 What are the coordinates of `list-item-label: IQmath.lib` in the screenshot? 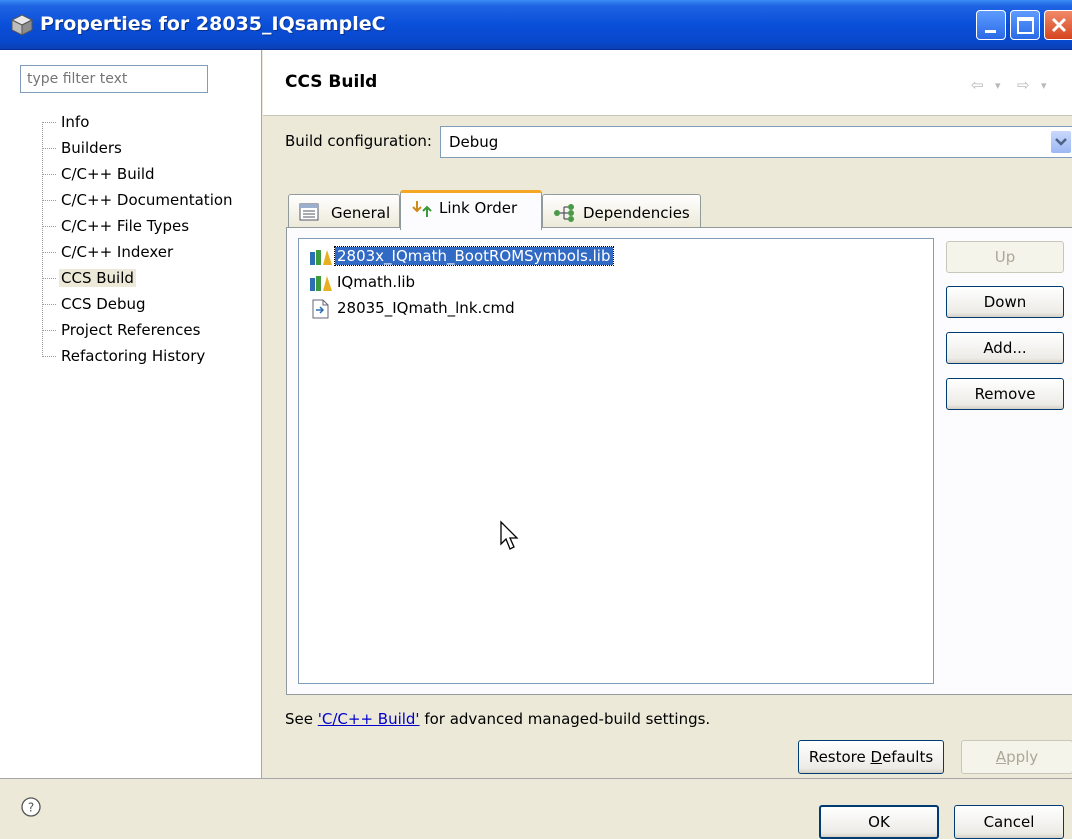 It's located at (376, 282).